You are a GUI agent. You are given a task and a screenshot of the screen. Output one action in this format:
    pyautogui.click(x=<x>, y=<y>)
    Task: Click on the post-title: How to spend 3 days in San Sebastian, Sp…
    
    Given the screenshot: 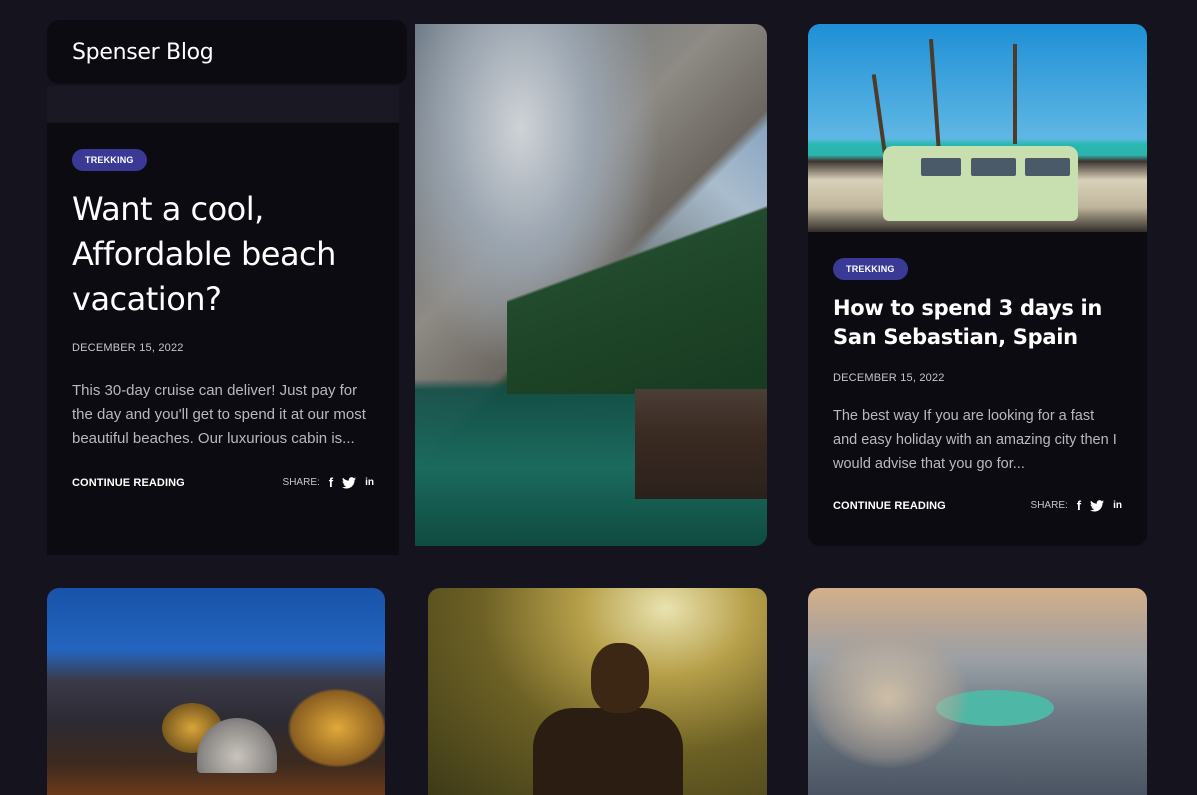 What is the action you would take?
    pyautogui.click(x=977, y=323)
    